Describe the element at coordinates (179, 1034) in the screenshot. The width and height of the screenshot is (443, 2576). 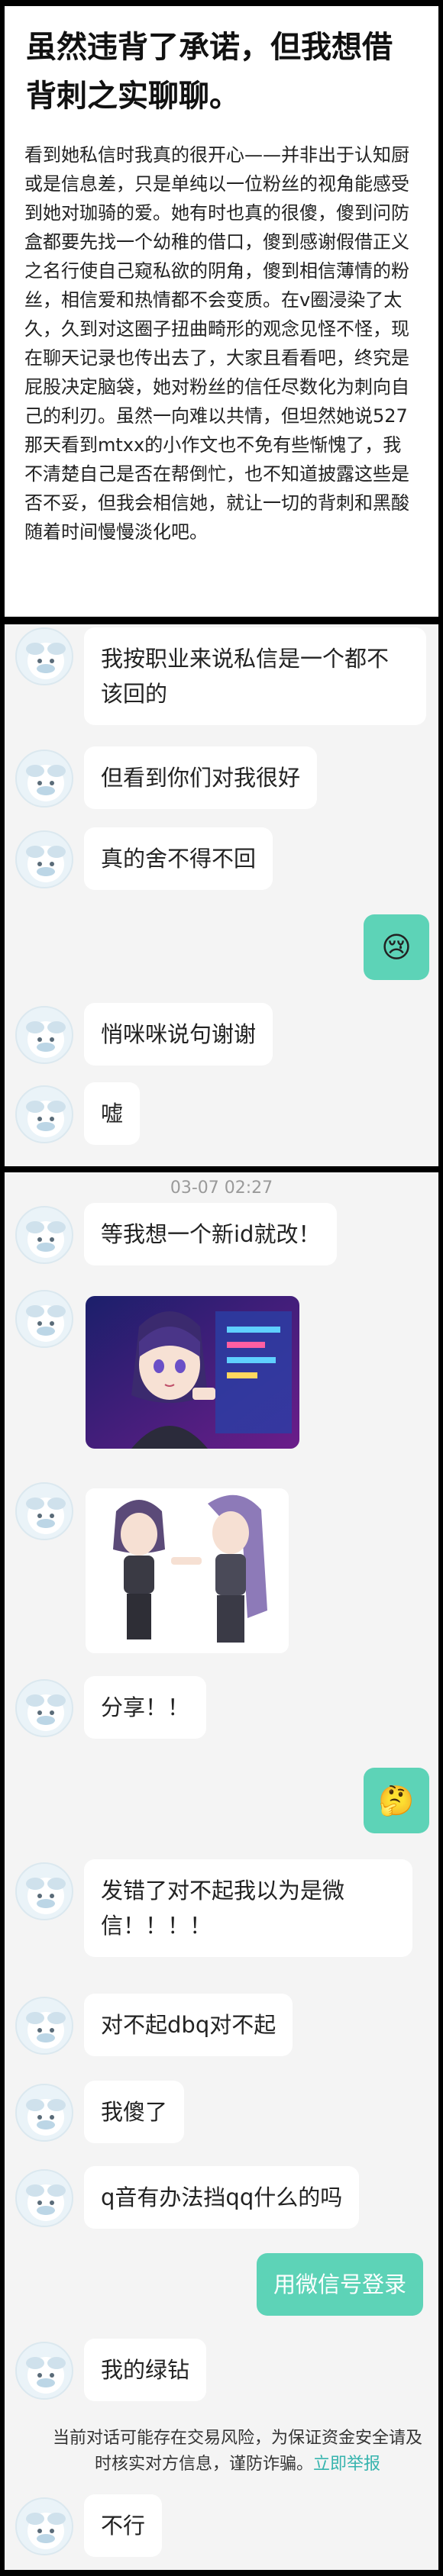
I see `message-bubble: 悄咪咪说句谢谢` at that location.